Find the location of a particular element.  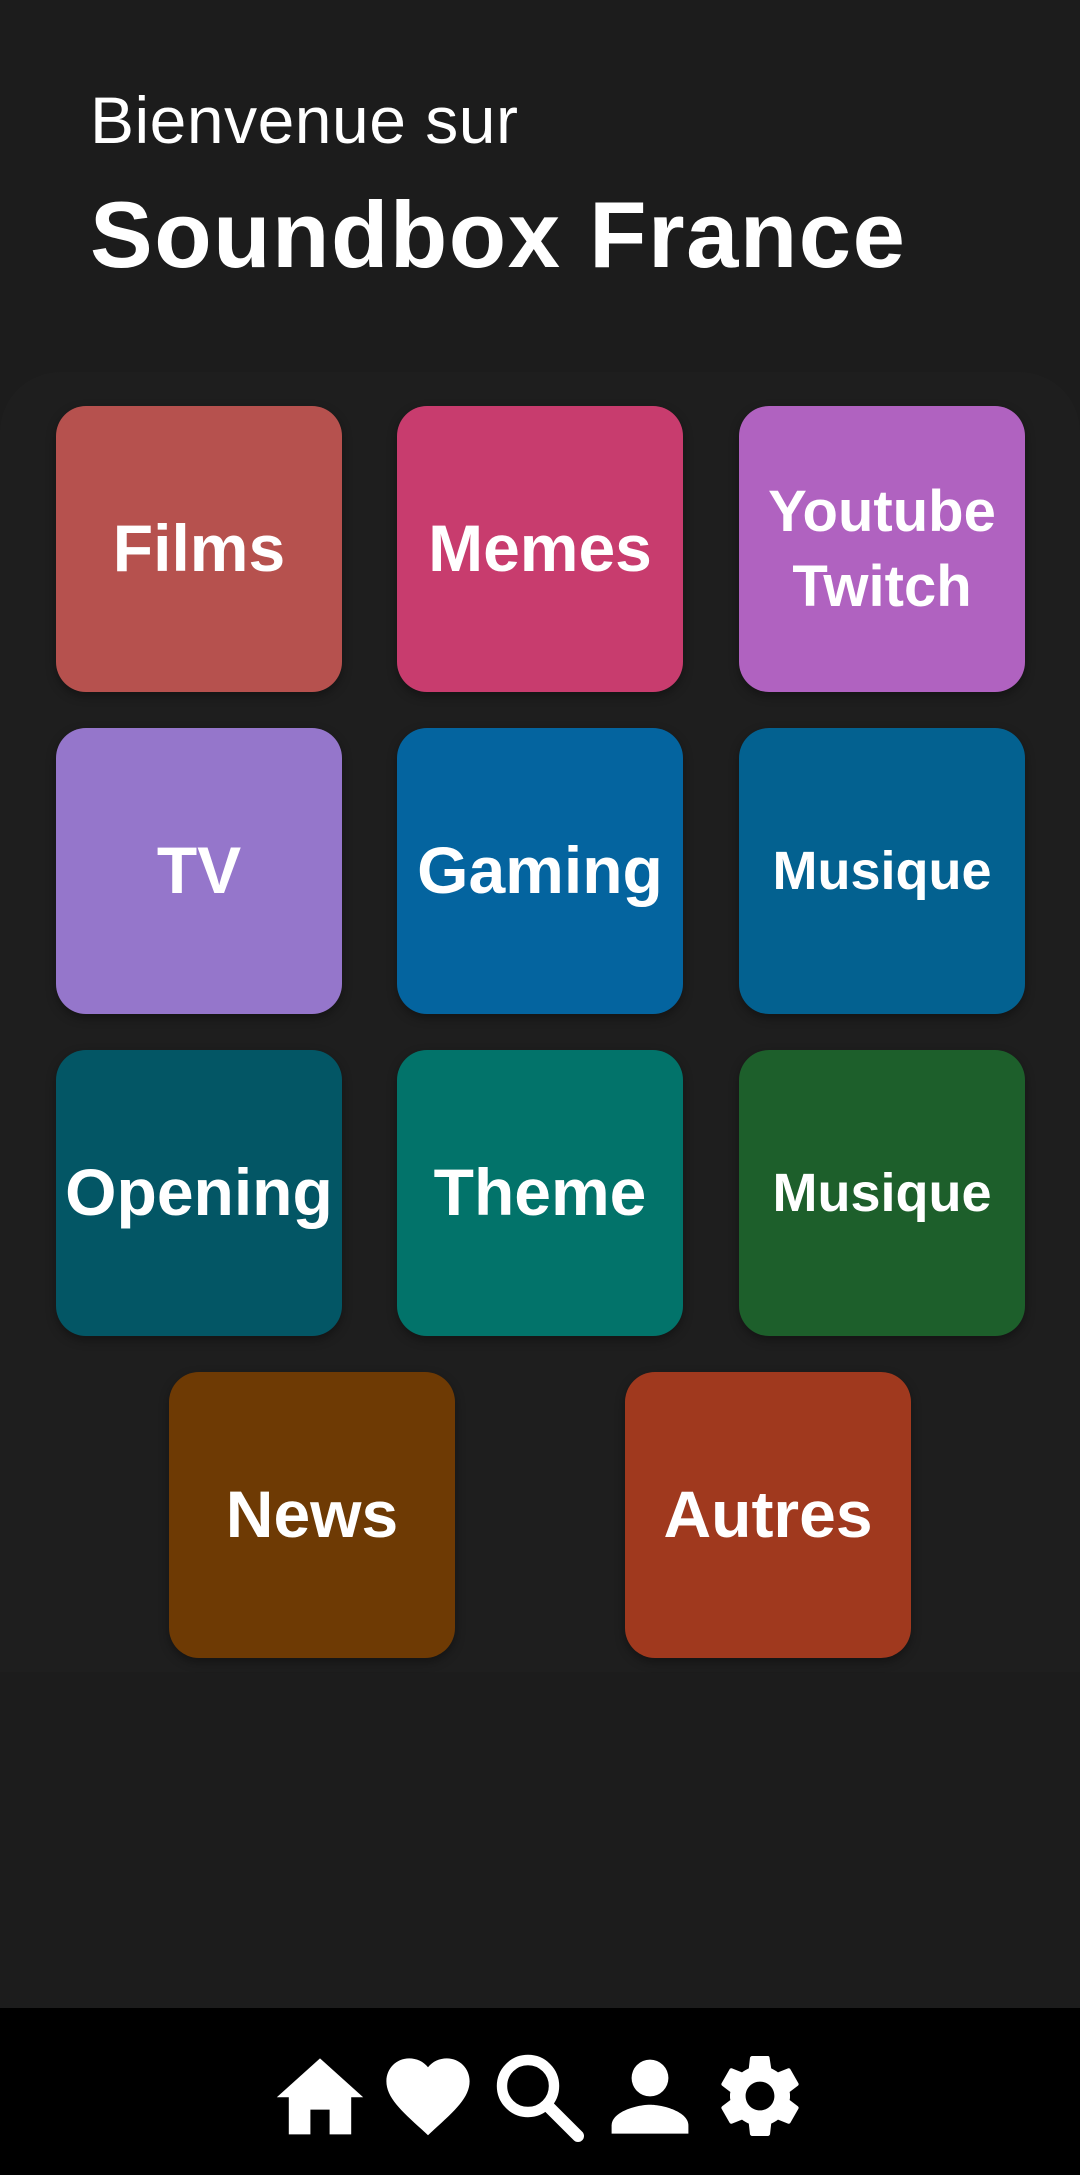

category-films-button: Films is located at coordinates (199, 549).